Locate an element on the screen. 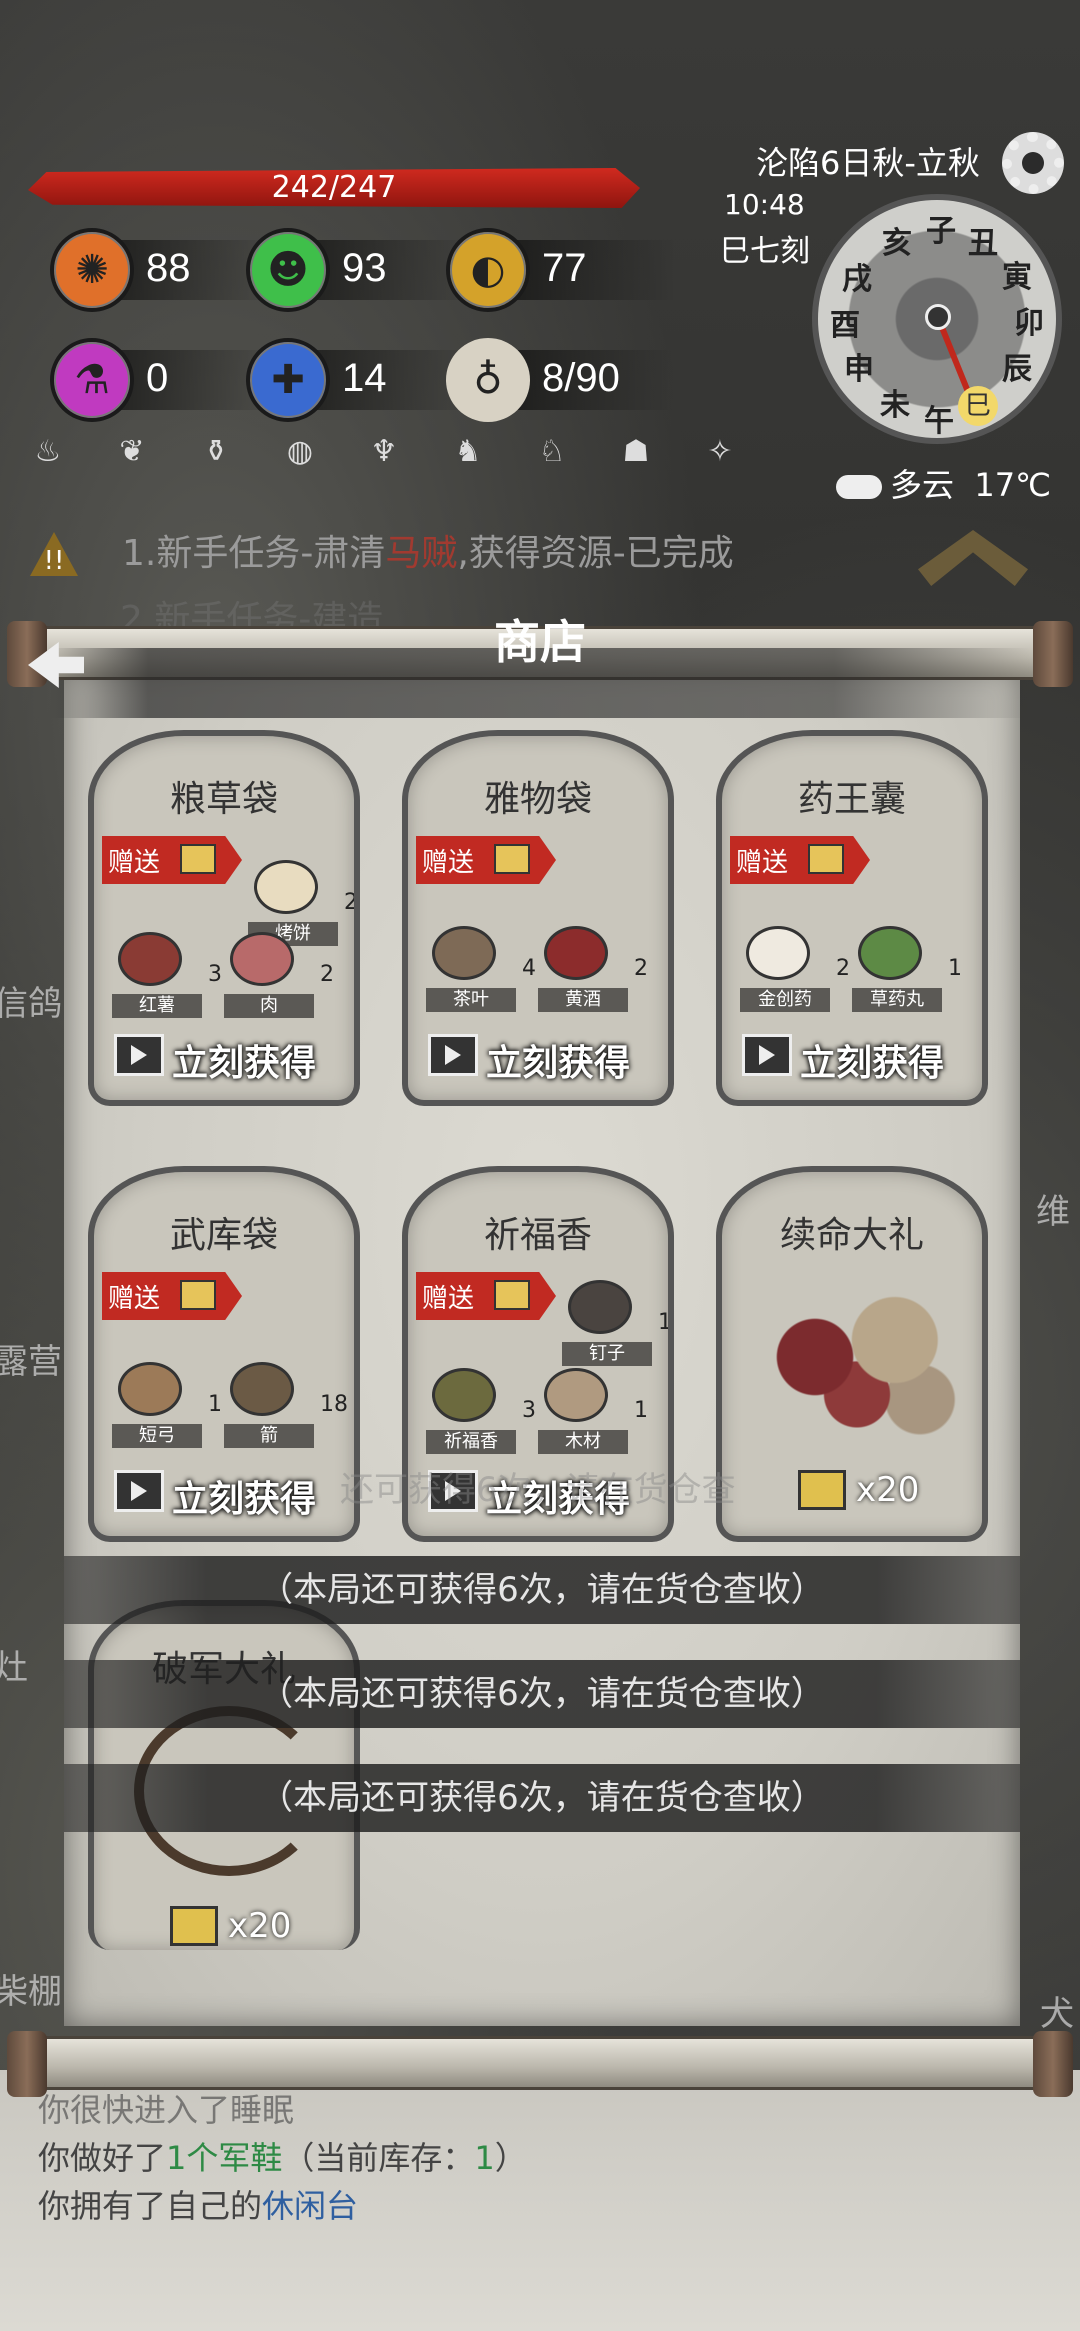 This screenshot has width=1080, height=2331. dial-glyph: 辰 is located at coordinates (1017, 369).